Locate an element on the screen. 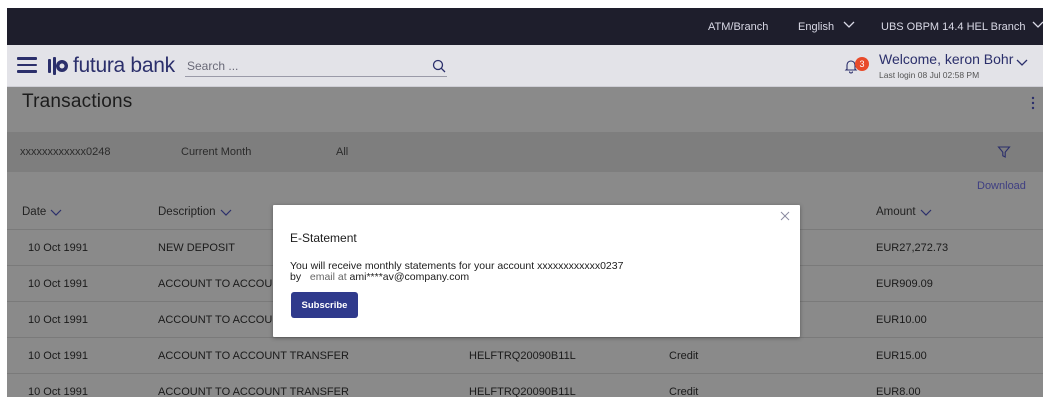  description-column-header: Description is located at coordinates (195, 212).